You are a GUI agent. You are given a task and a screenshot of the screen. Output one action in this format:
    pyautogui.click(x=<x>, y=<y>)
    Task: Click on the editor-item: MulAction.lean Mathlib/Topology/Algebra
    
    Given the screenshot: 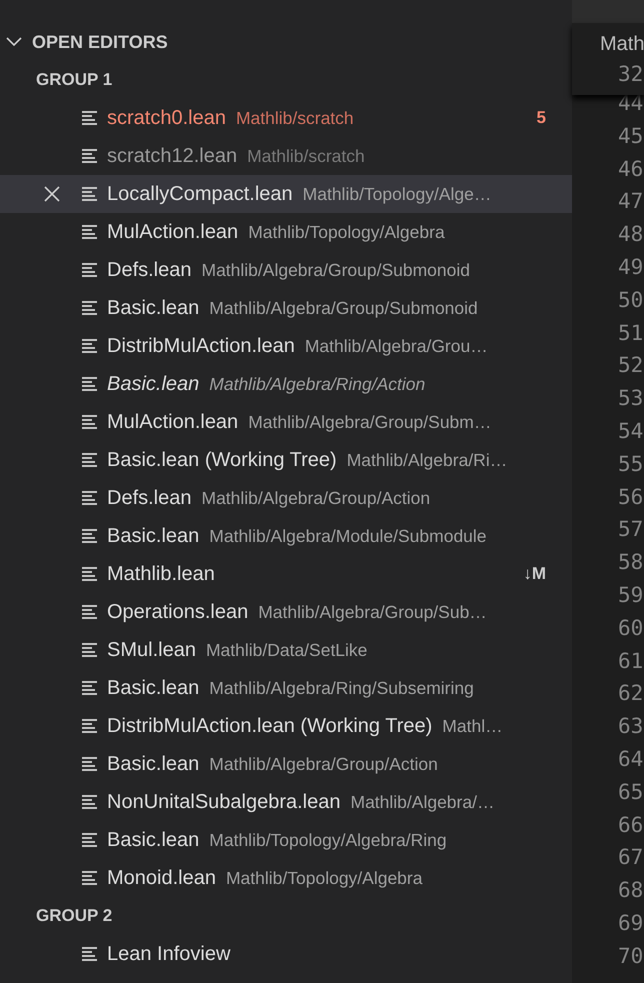 What is the action you would take?
    pyautogui.click(x=286, y=232)
    